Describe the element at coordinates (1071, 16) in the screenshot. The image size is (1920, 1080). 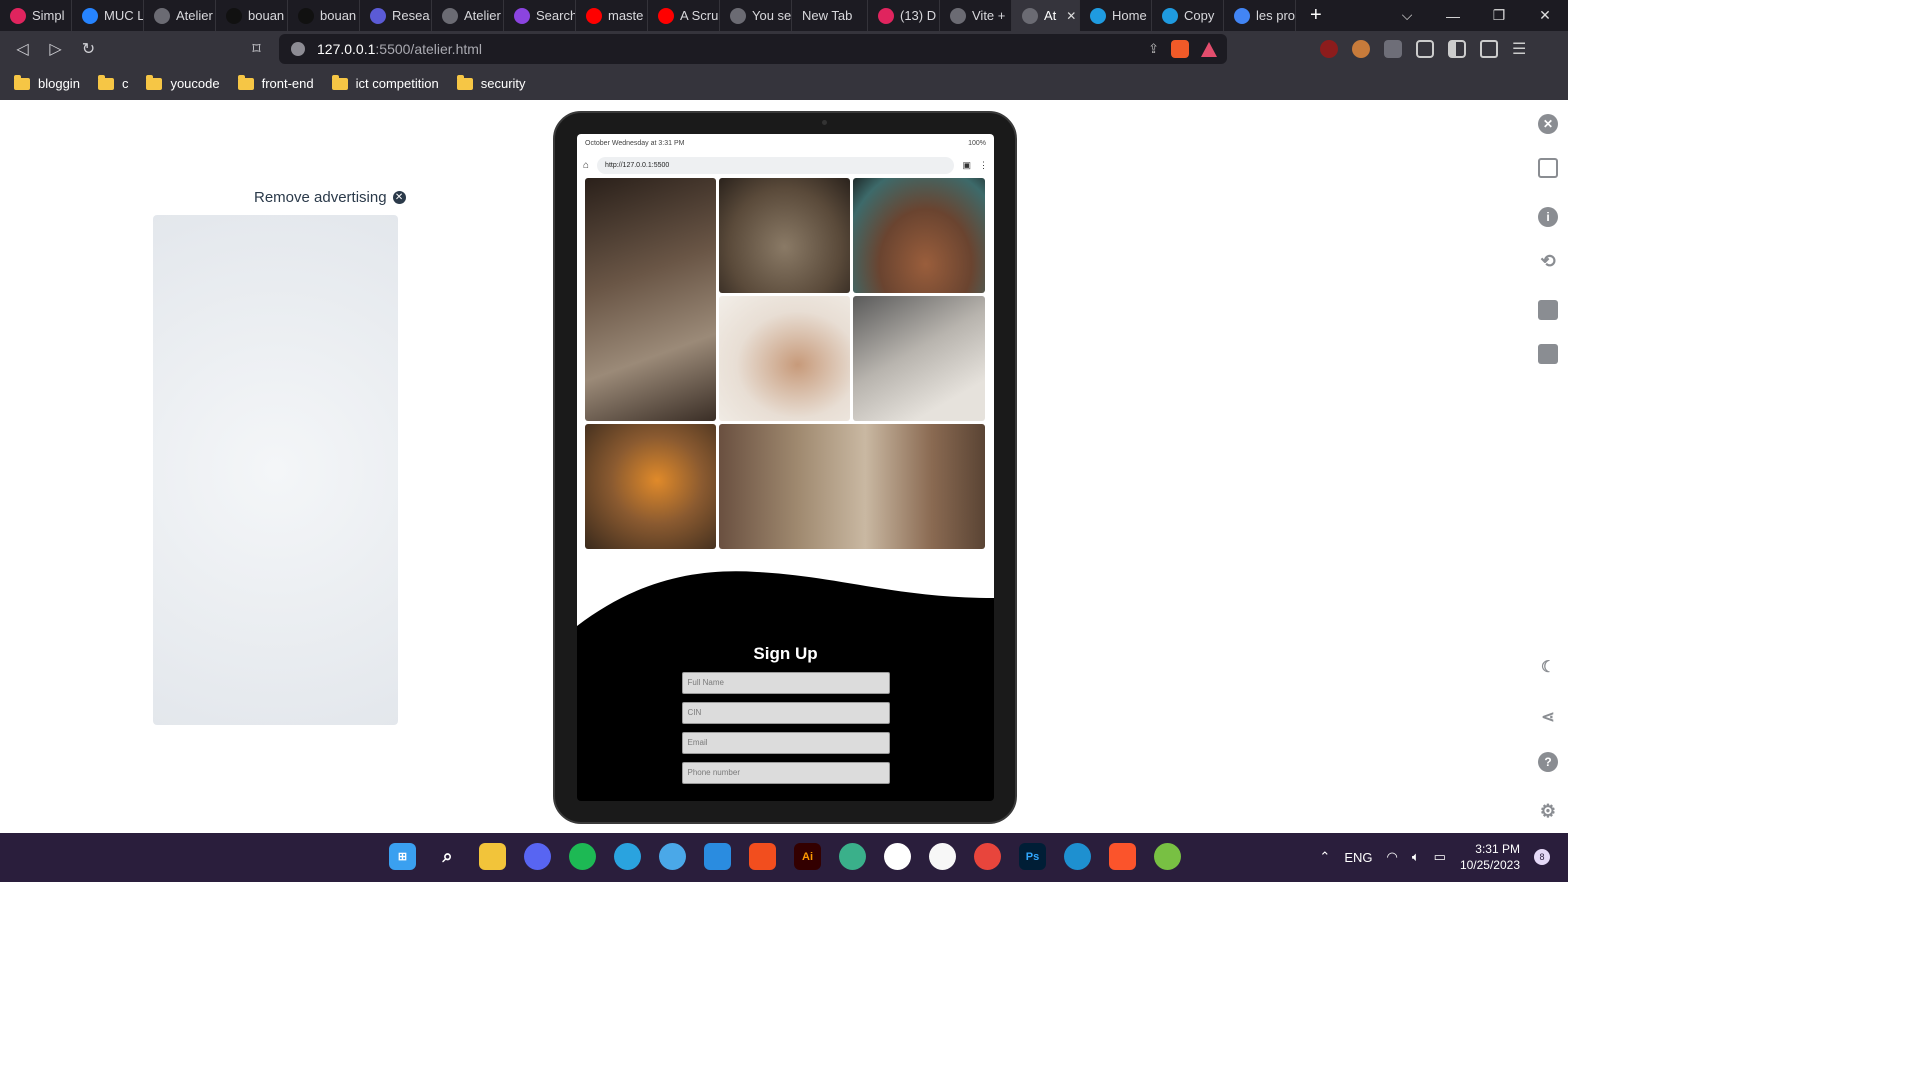
I see `close-tab-icon: ✕` at that location.